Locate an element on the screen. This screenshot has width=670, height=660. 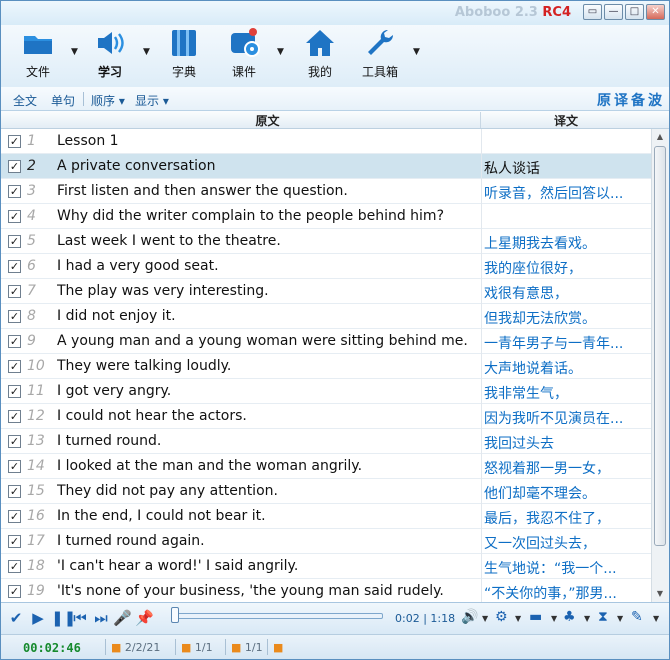
edit-icon: ✎ is located at coordinates (637, 617).